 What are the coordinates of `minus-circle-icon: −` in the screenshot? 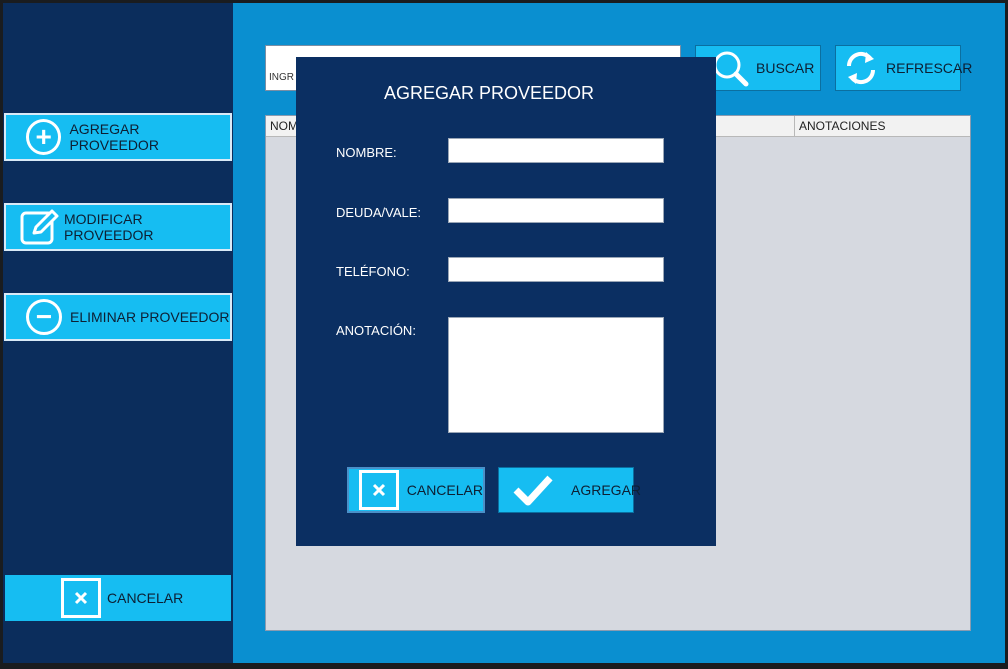 It's located at (44, 317).